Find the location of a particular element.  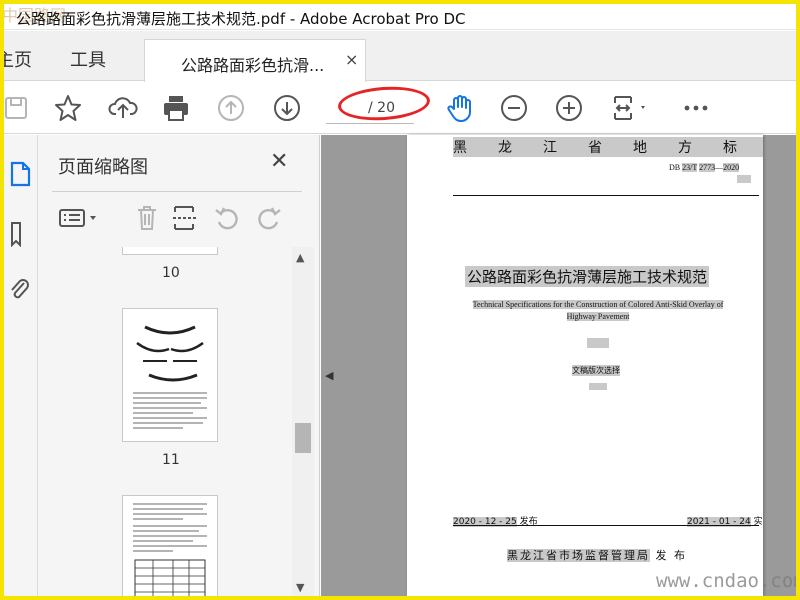

tab-home: 主页 is located at coordinates (18, 59).